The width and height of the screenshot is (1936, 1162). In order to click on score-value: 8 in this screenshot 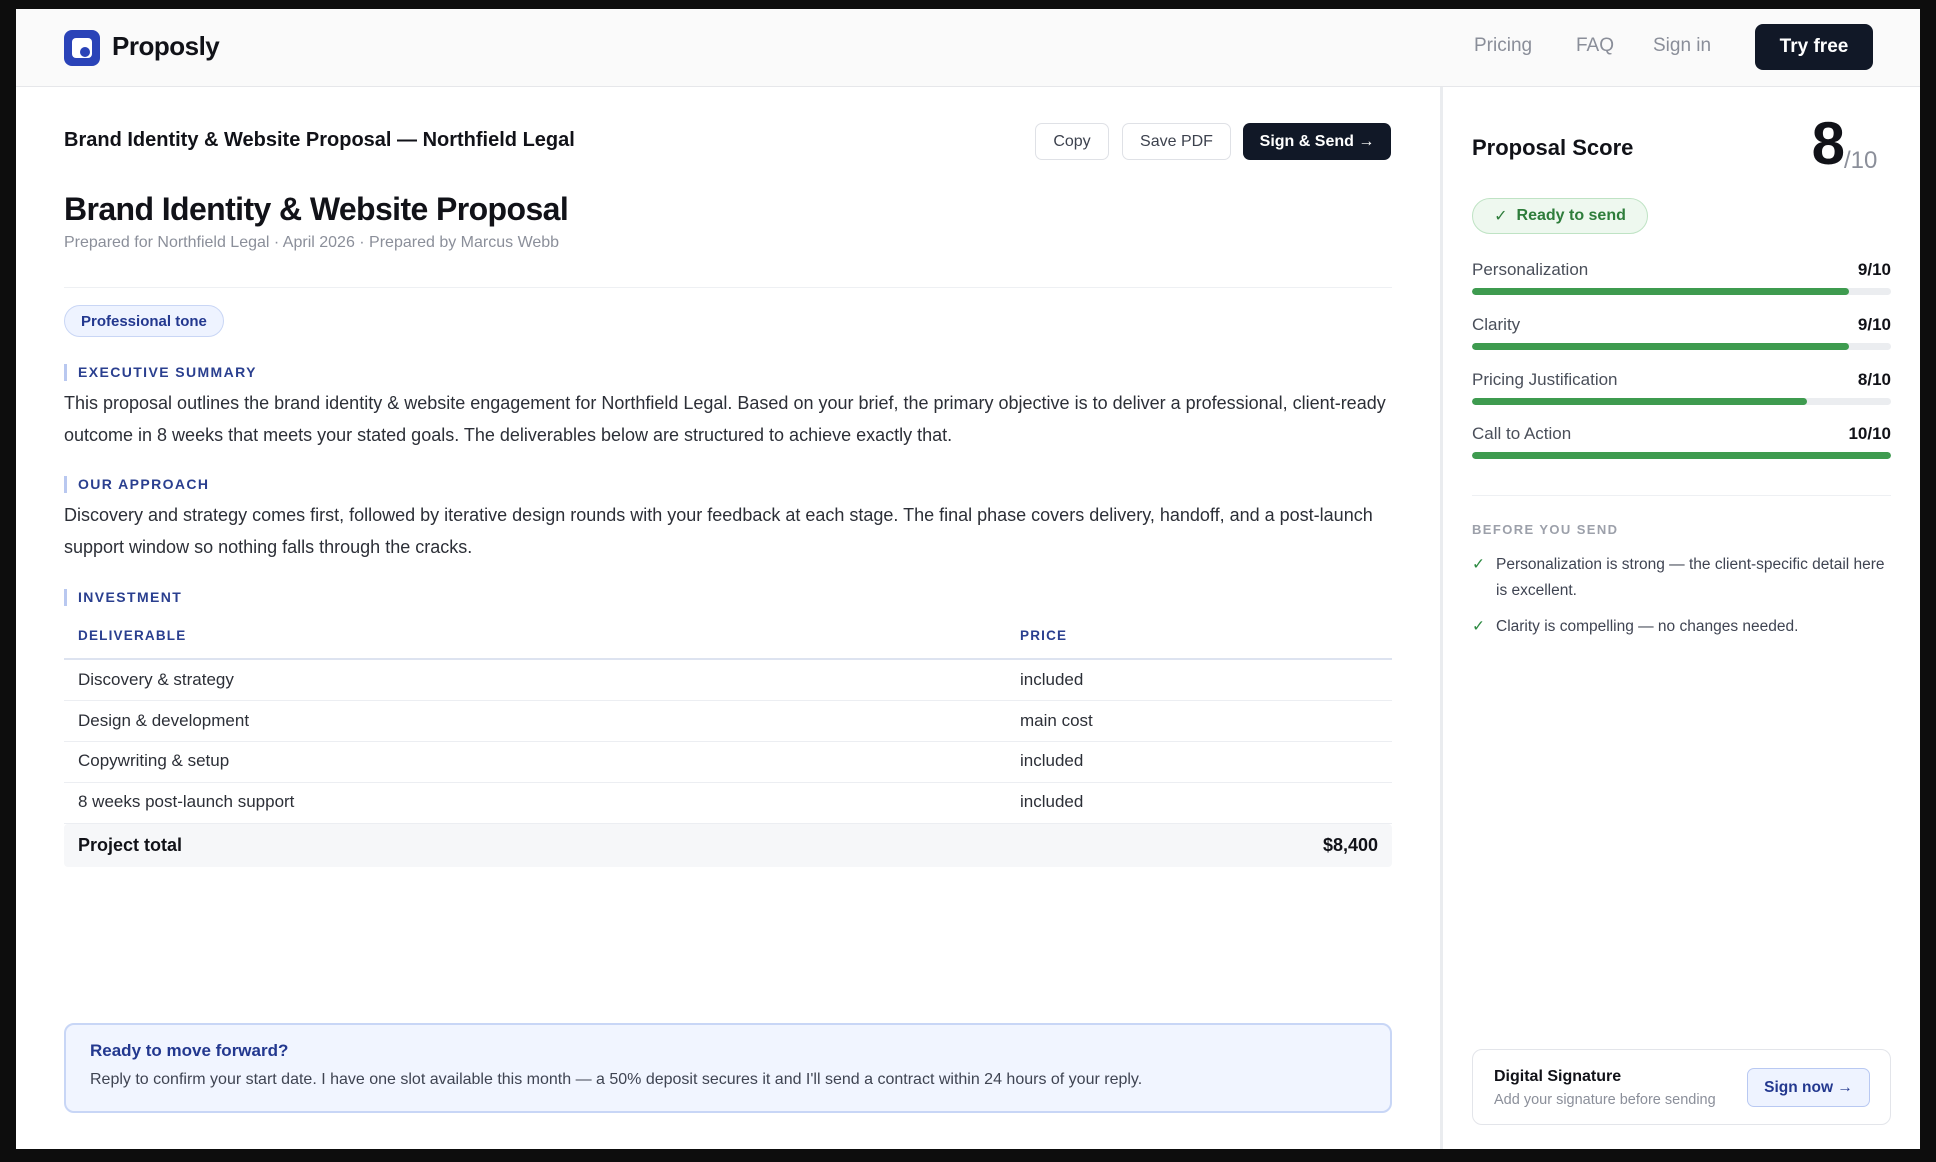, I will do `click(1828, 143)`.